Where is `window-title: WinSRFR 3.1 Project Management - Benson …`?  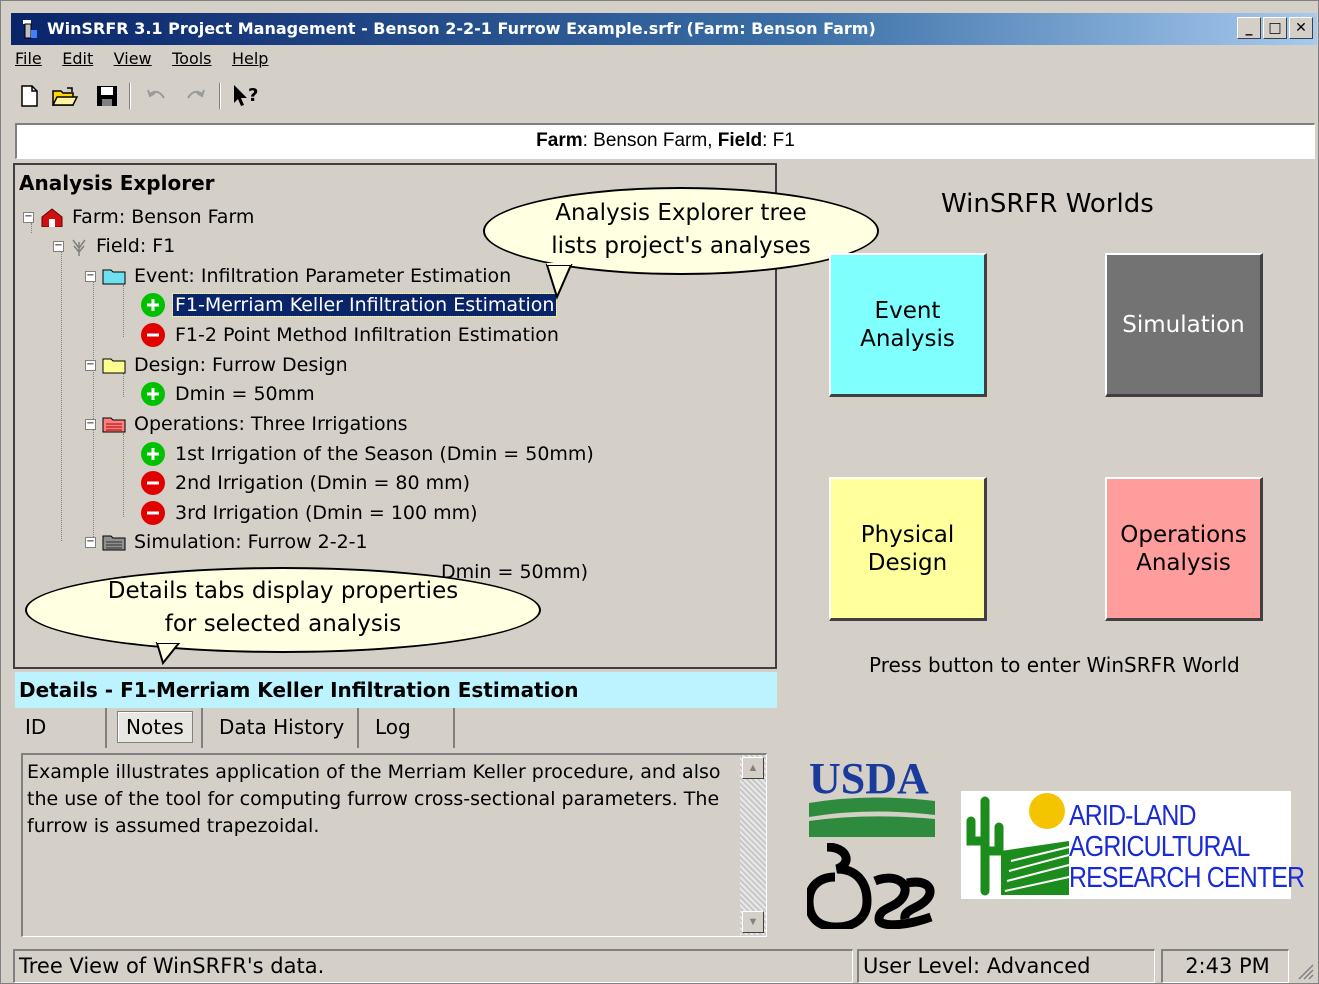 window-title: WinSRFR 3.1 Project Management - Benson … is located at coordinates (461, 28).